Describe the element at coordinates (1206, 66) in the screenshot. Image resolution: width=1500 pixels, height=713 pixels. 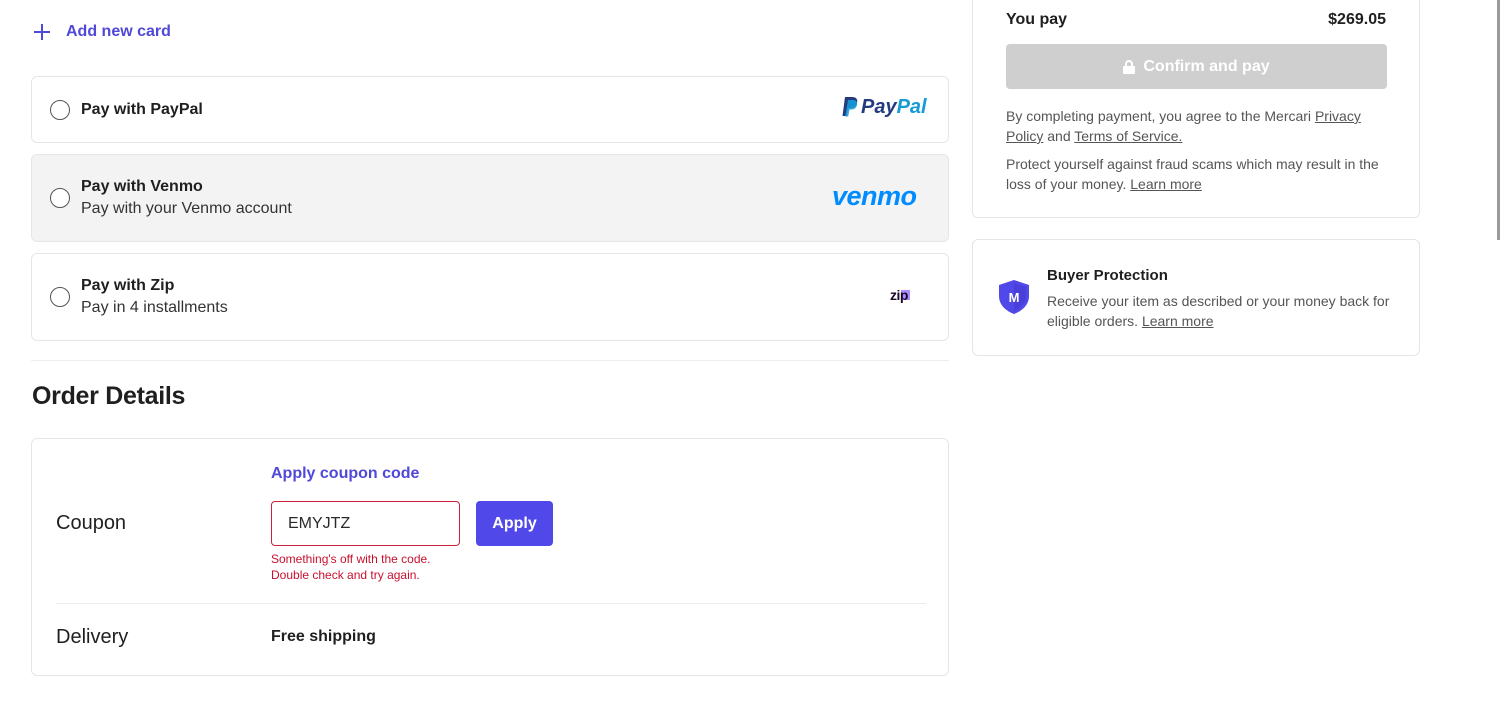
I see `confirm-and-pay-label: Confirm and pay` at that location.